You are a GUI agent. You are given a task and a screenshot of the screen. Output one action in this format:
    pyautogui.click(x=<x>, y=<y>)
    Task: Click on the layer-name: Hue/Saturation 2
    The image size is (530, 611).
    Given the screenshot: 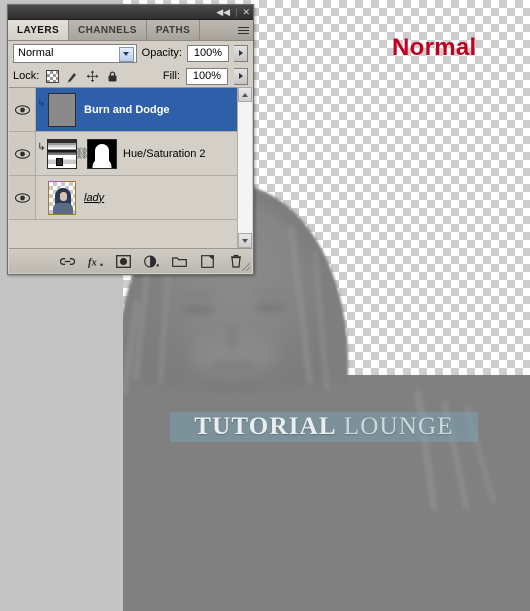 What is the action you would take?
    pyautogui.click(x=164, y=154)
    